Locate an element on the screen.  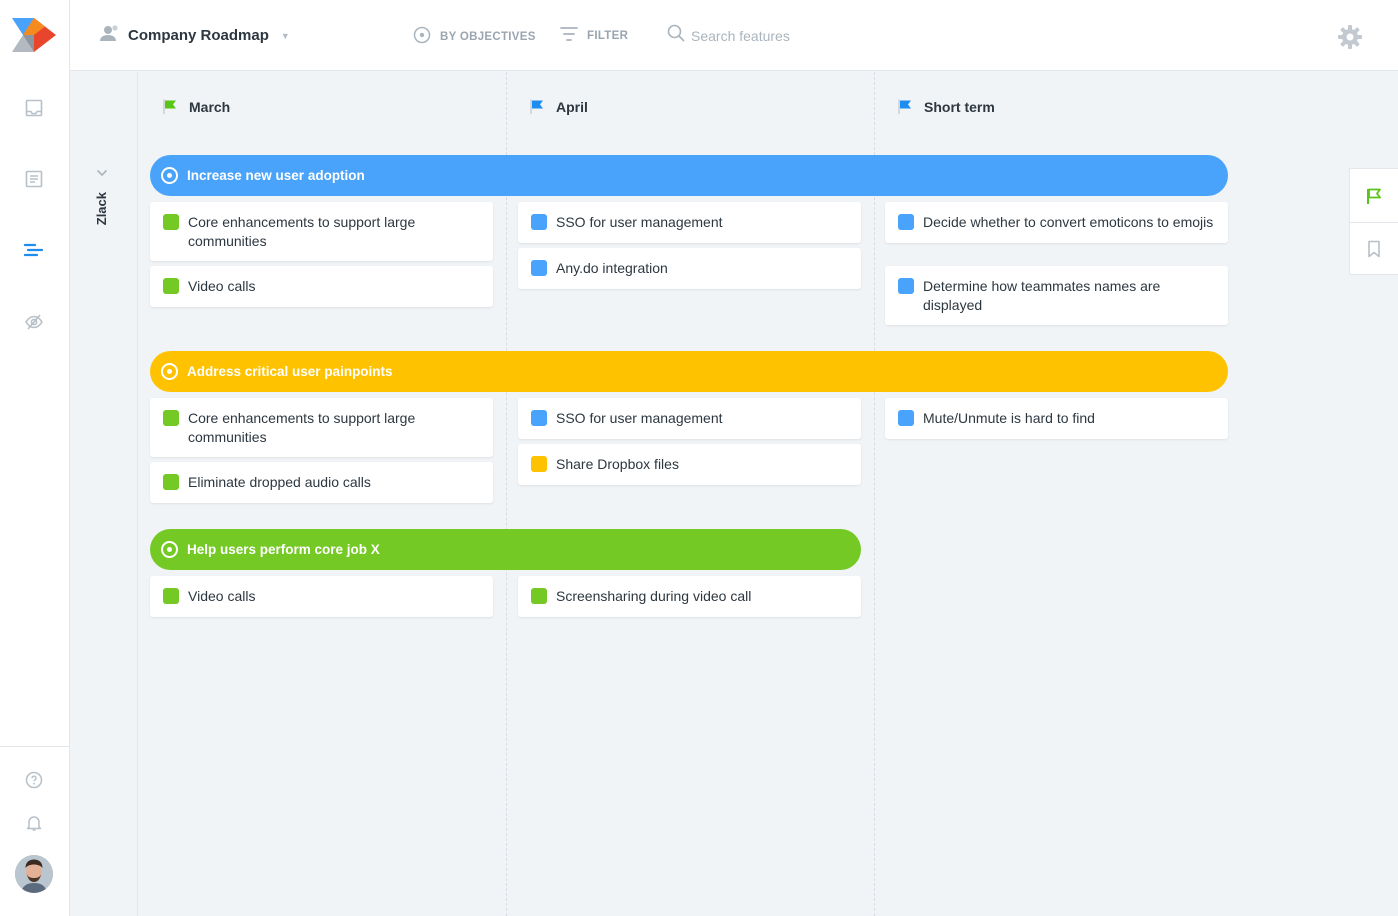
roadmap-icon is located at coordinates (34, 250).